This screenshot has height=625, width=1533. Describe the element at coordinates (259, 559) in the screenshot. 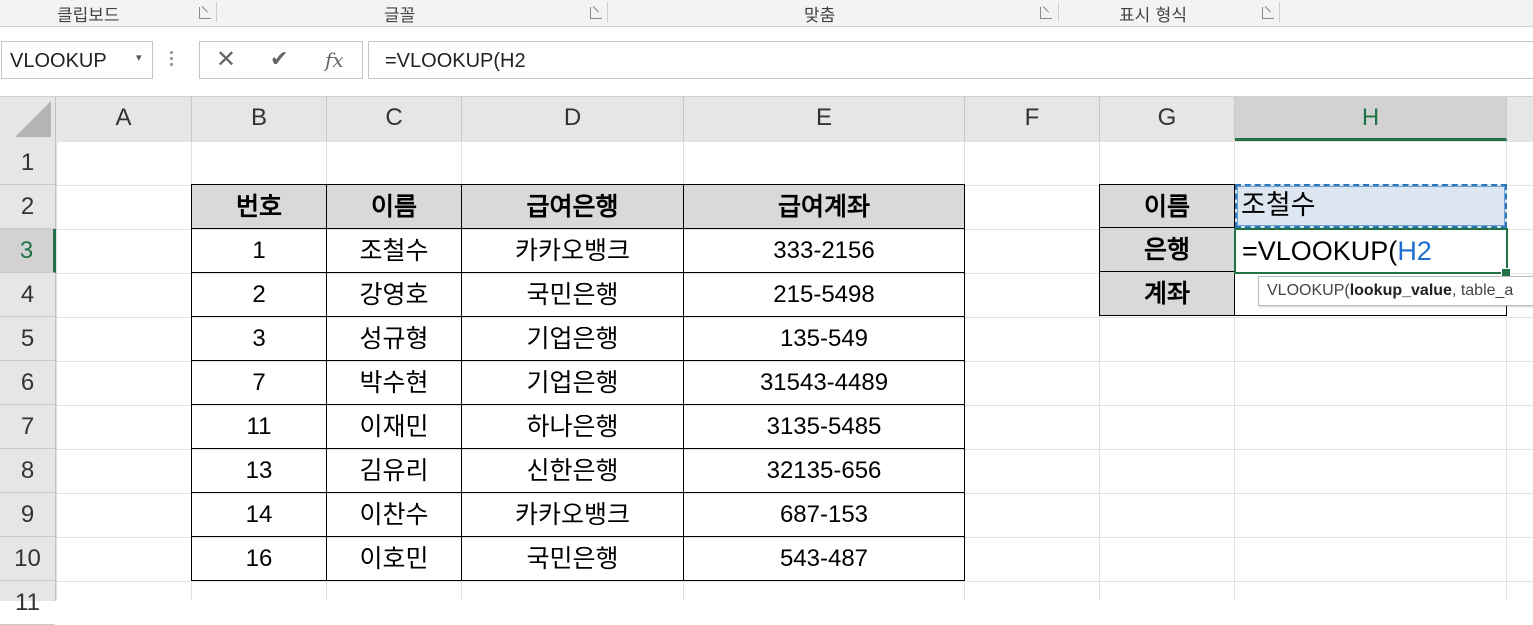

I see `table-cell-number: 16` at that location.